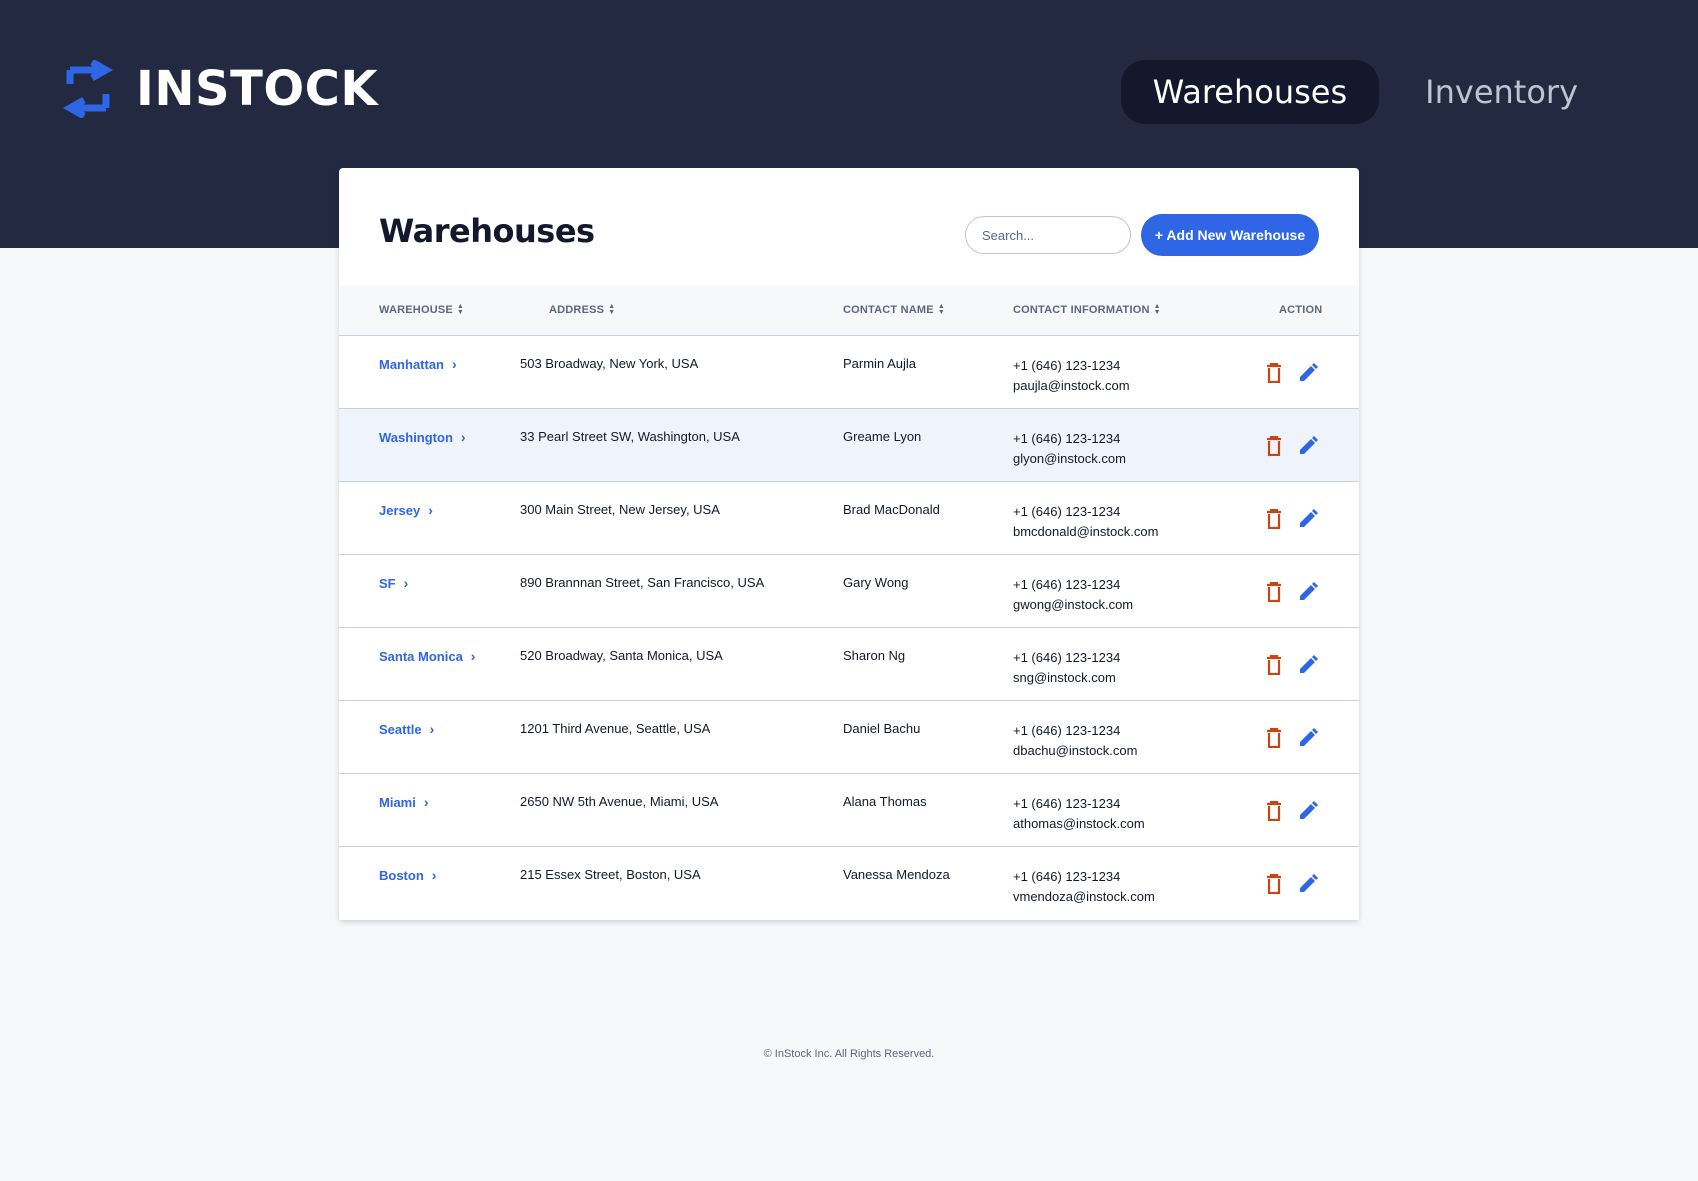 The width and height of the screenshot is (1698, 1181). What do you see at coordinates (407, 875) in the screenshot?
I see `warehouse-link: Boston ›` at bounding box center [407, 875].